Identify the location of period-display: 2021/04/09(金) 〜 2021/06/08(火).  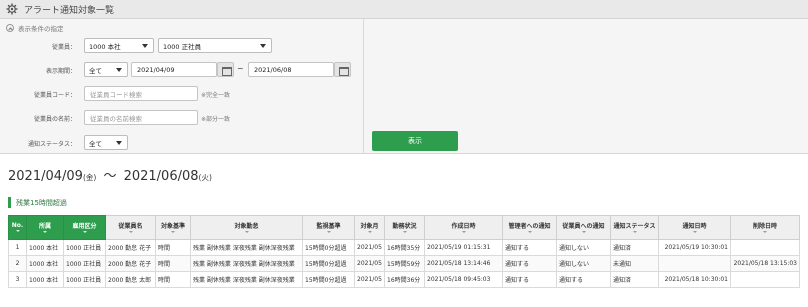
(110, 174).